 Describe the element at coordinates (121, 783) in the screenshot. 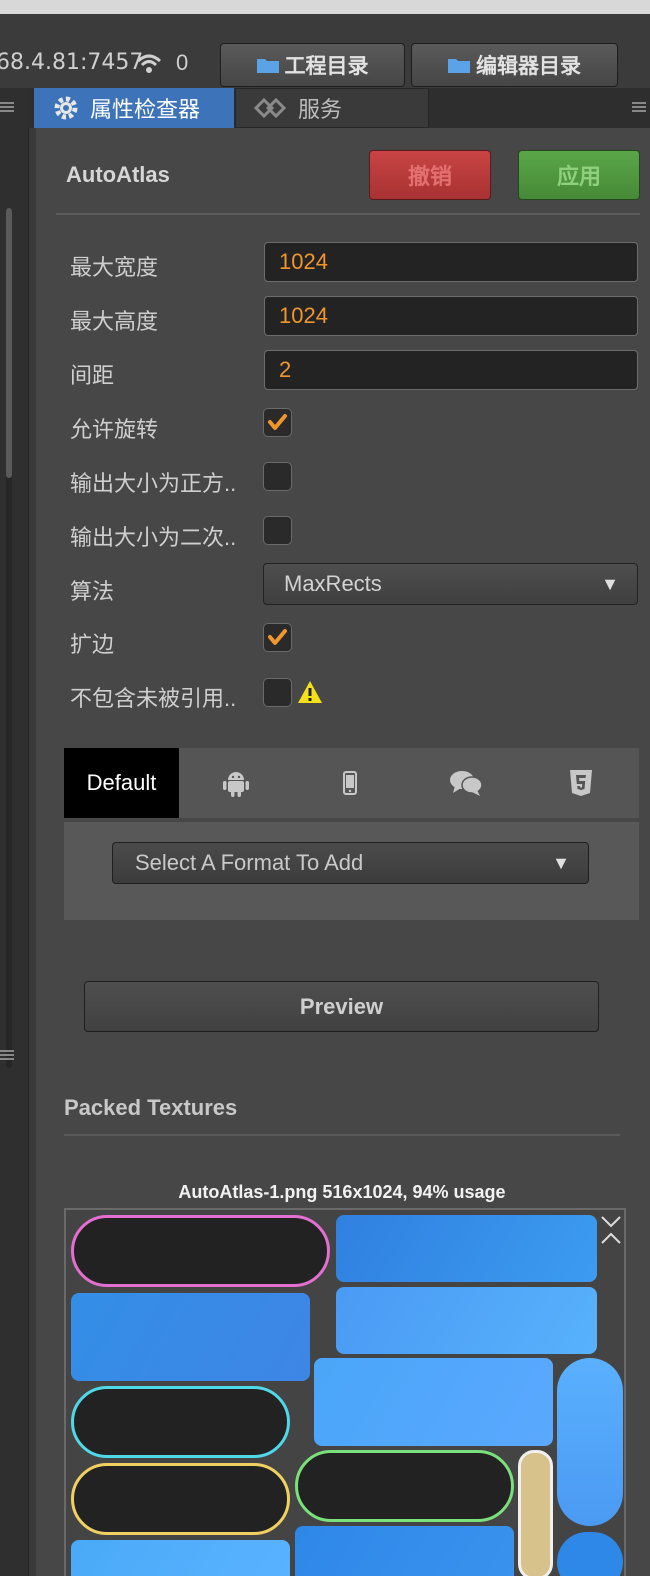

I see `tab-default: Default` at that location.